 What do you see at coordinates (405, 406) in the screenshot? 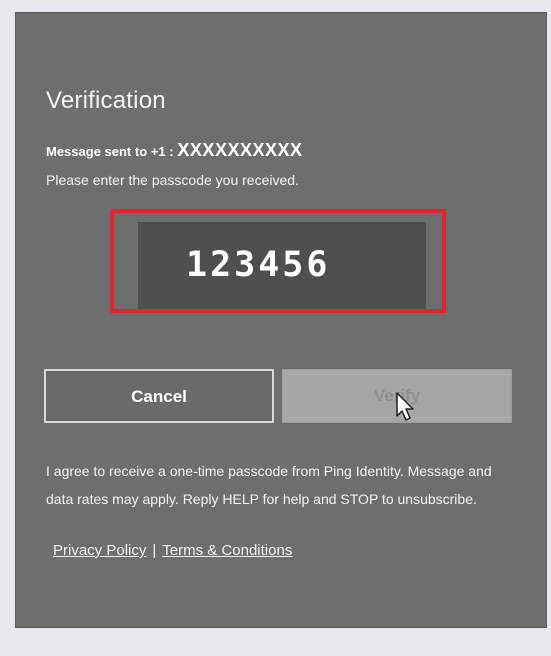
I see `mouse-cursor-icon` at bounding box center [405, 406].